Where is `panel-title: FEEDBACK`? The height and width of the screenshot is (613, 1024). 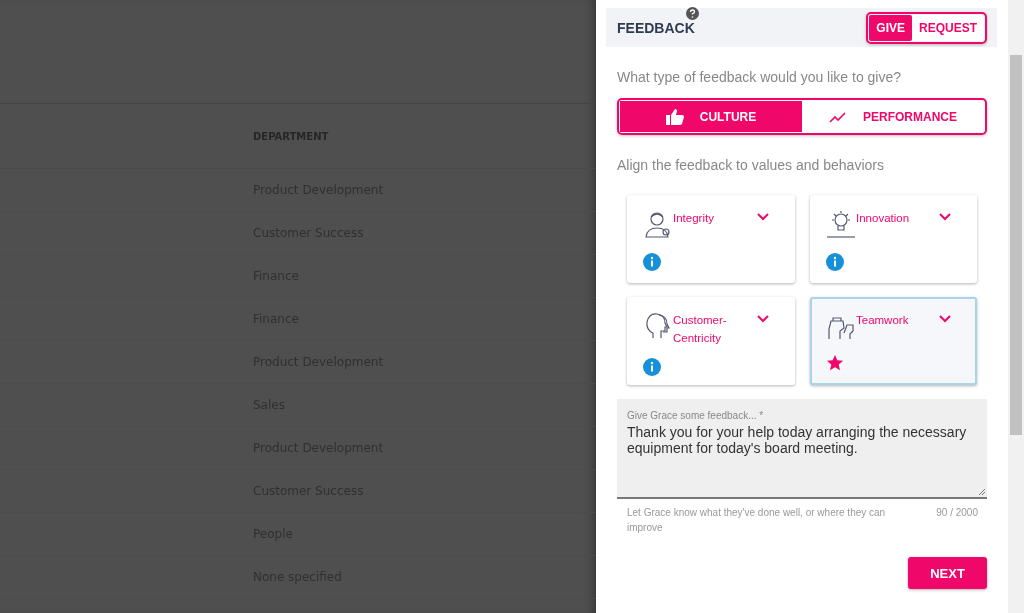 panel-title: FEEDBACK is located at coordinates (656, 27).